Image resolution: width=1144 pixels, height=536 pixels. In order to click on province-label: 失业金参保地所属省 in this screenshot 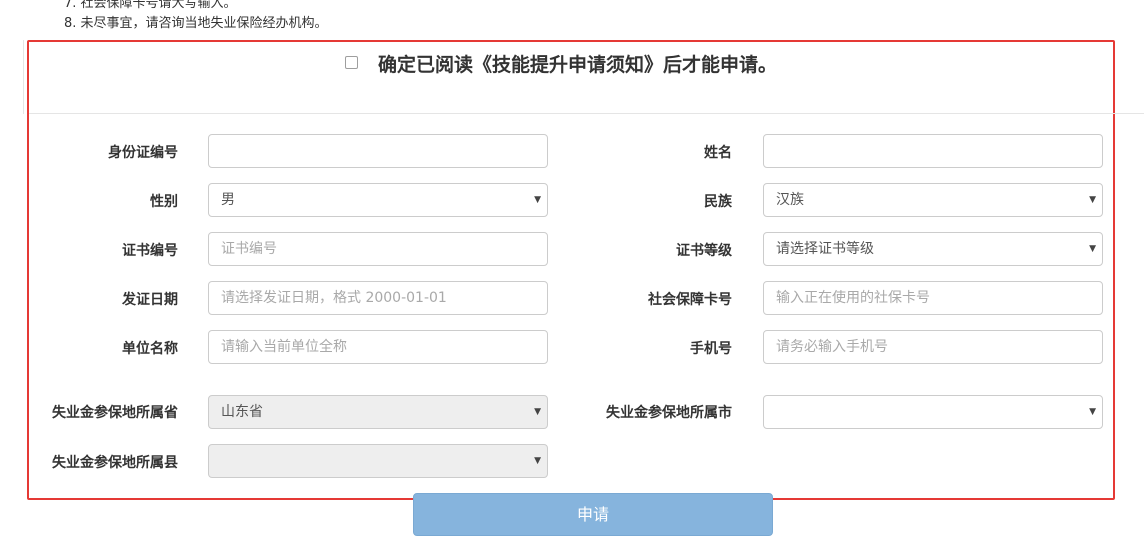, I will do `click(115, 413)`.